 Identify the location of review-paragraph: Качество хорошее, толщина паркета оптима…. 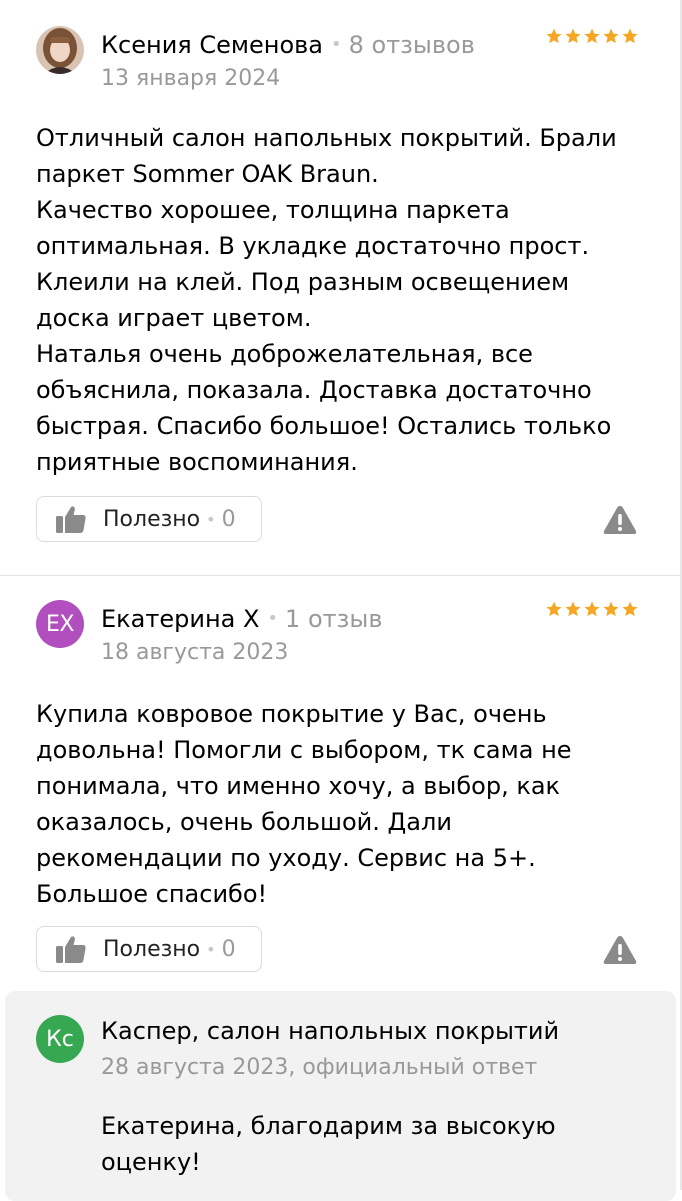
(313, 264).